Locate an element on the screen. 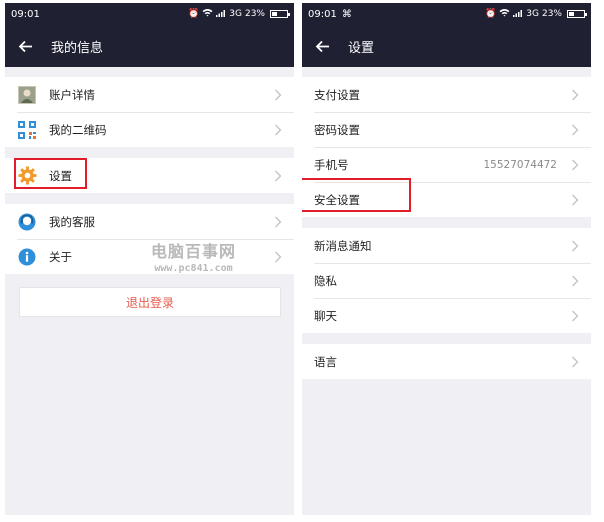  info-icon is located at coordinates (27, 257).